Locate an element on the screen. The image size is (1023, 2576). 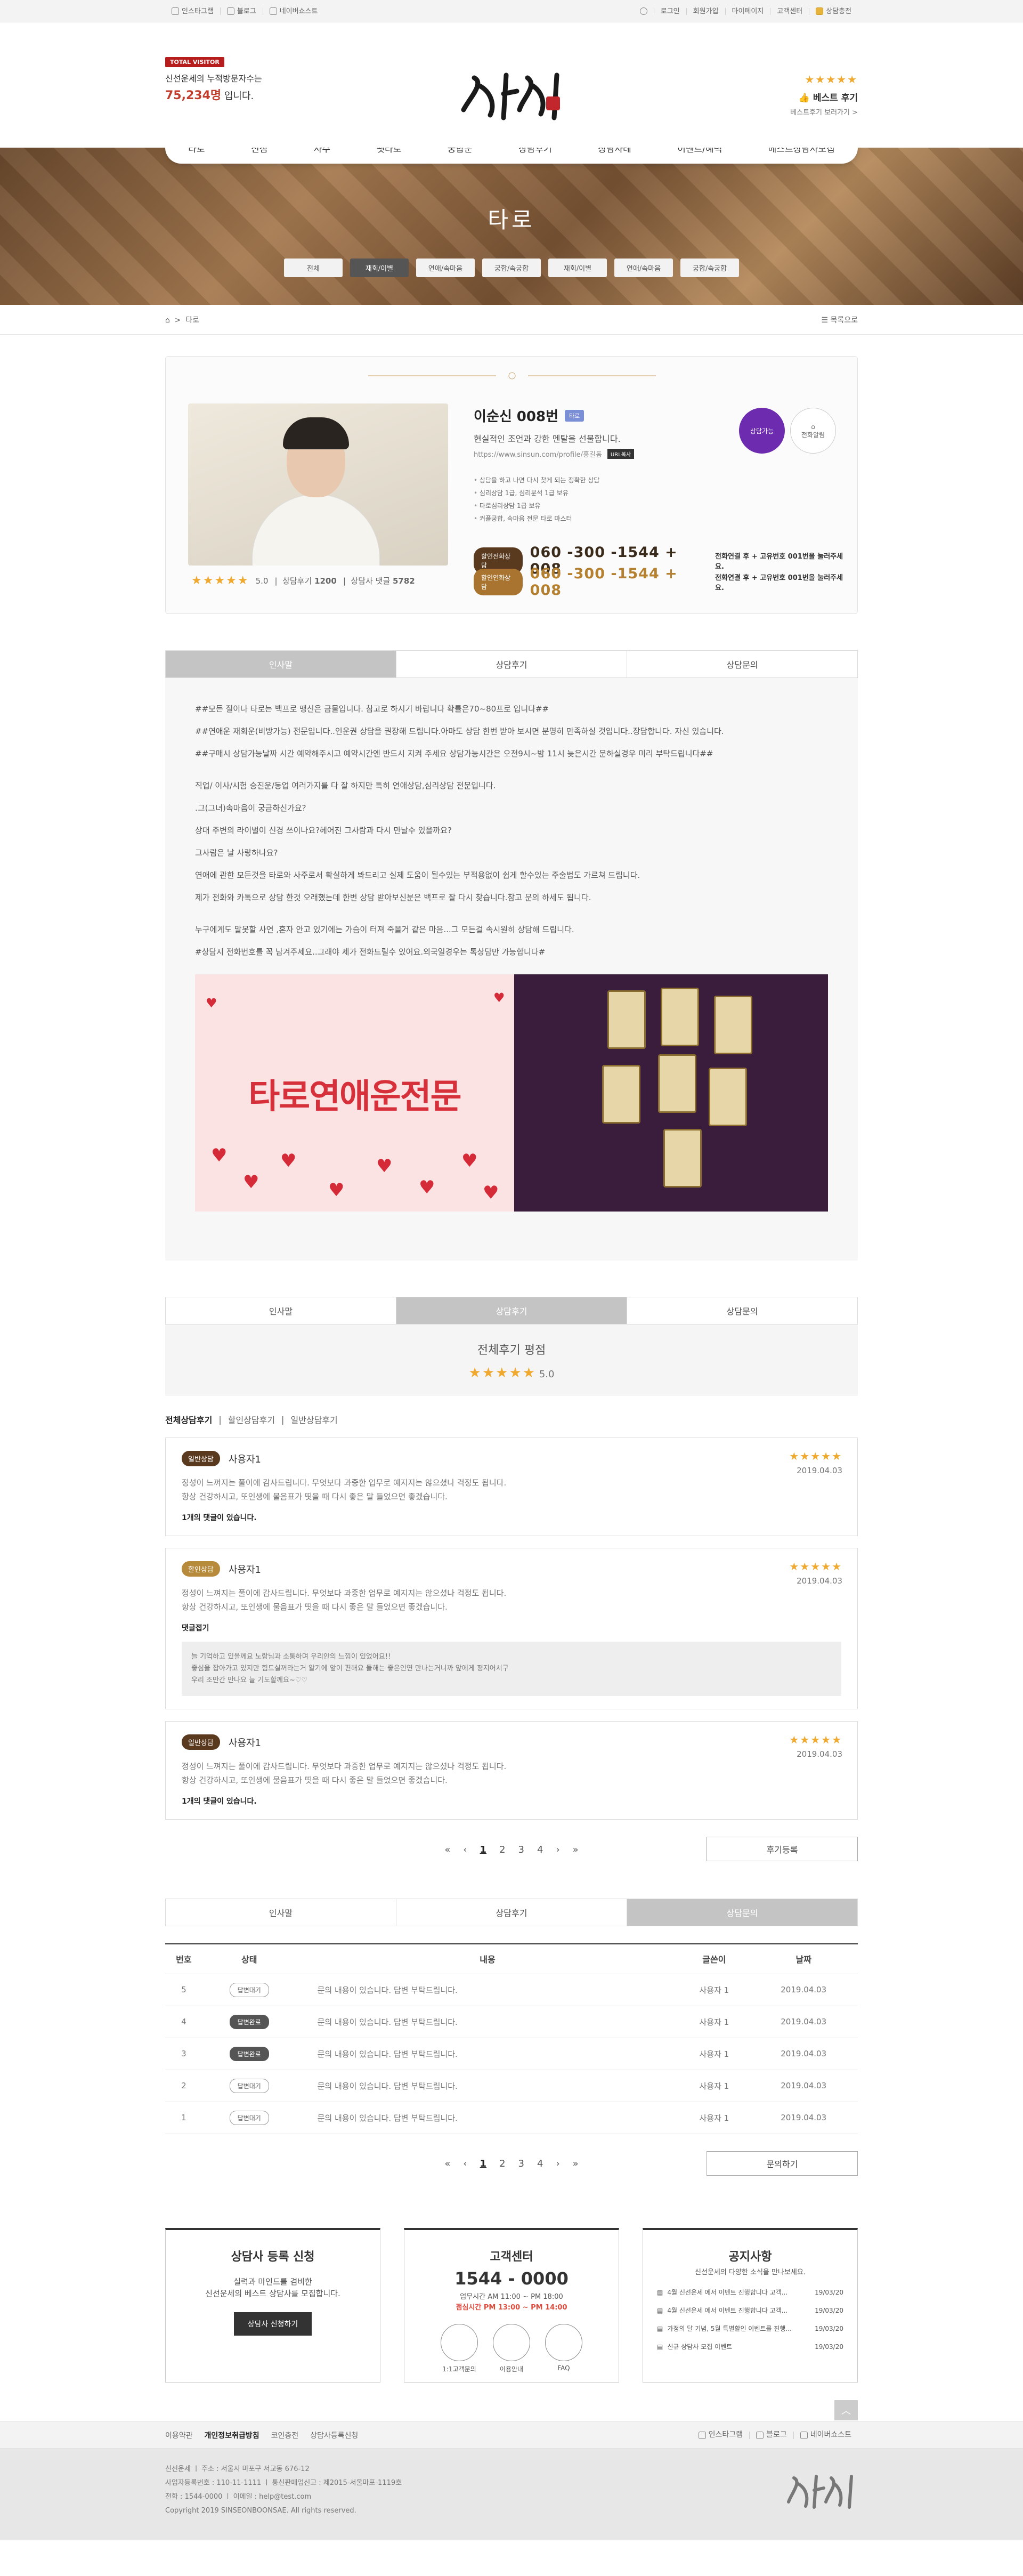
nav-item-0: 타로 is located at coordinates (197, 152).